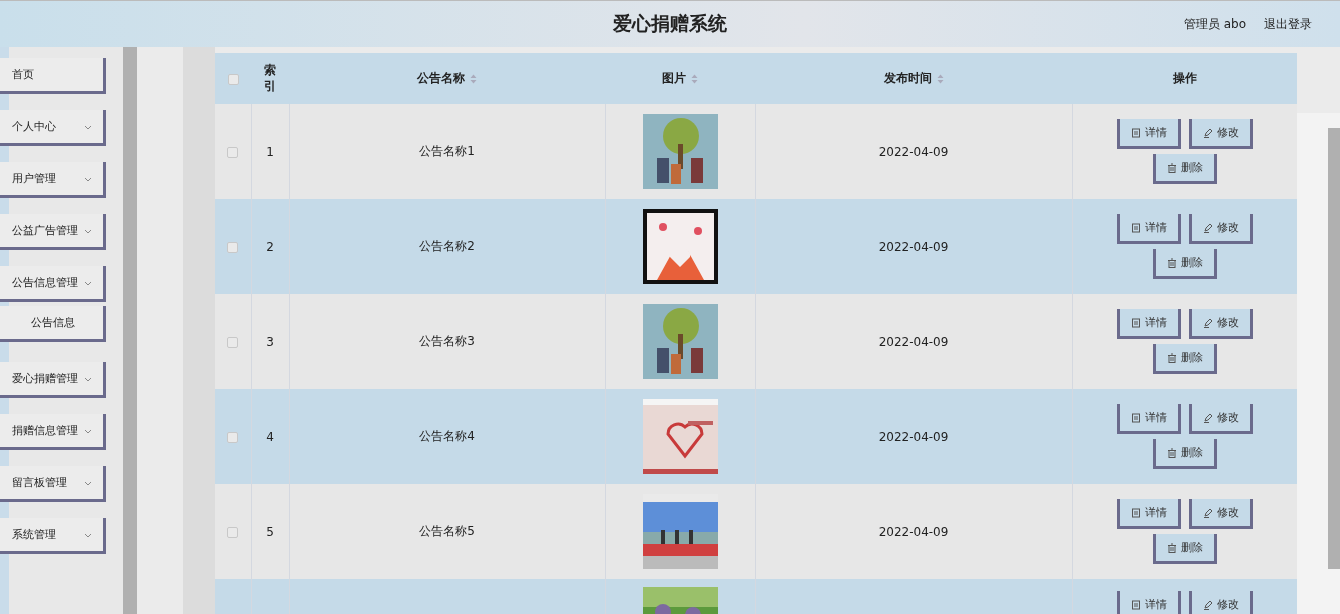  Describe the element at coordinates (270, 341) in the screenshot. I see `table-cell: 3` at that location.